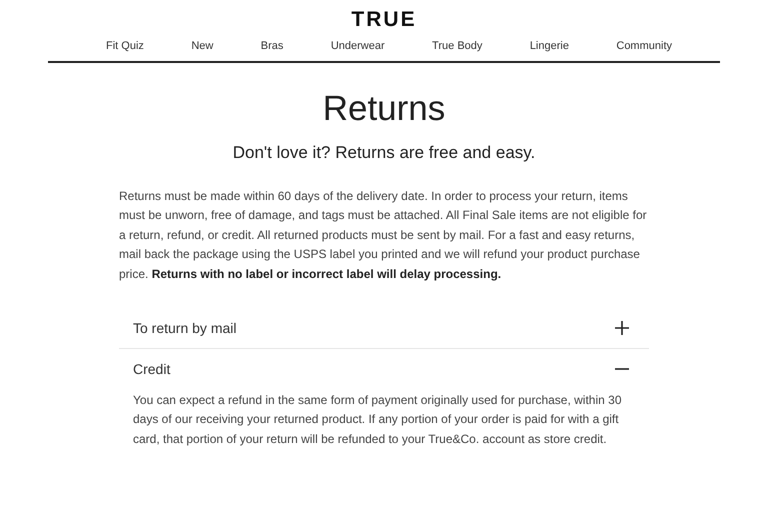 The height and width of the screenshot is (506, 768). What do you see at coordinates (457, 46) in the screenshot?
I see `nav-link: True Body` at bounding box center [457, 46].